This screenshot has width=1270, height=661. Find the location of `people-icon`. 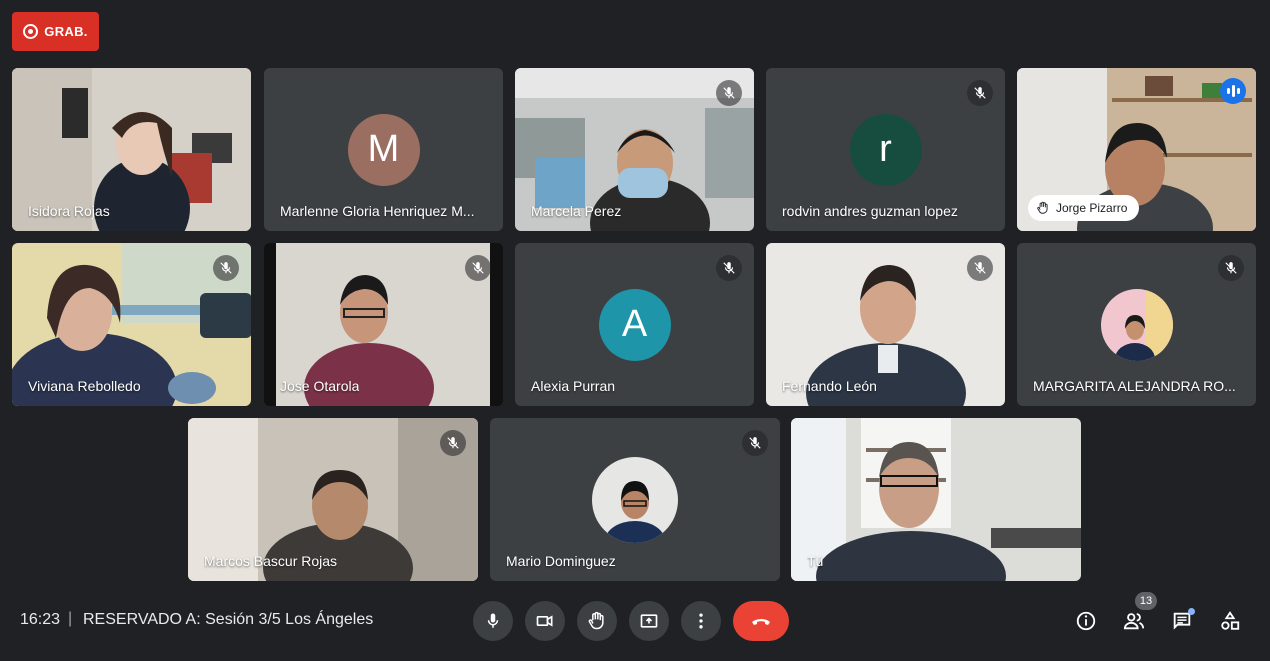

people-icon is located at coordinates (1134, 621).